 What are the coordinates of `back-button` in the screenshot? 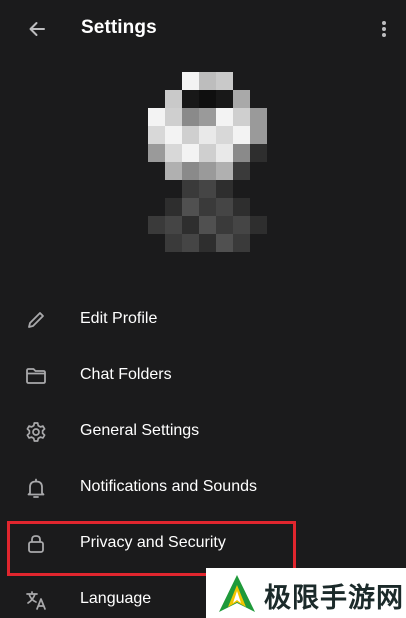 It's located at (37, 29).